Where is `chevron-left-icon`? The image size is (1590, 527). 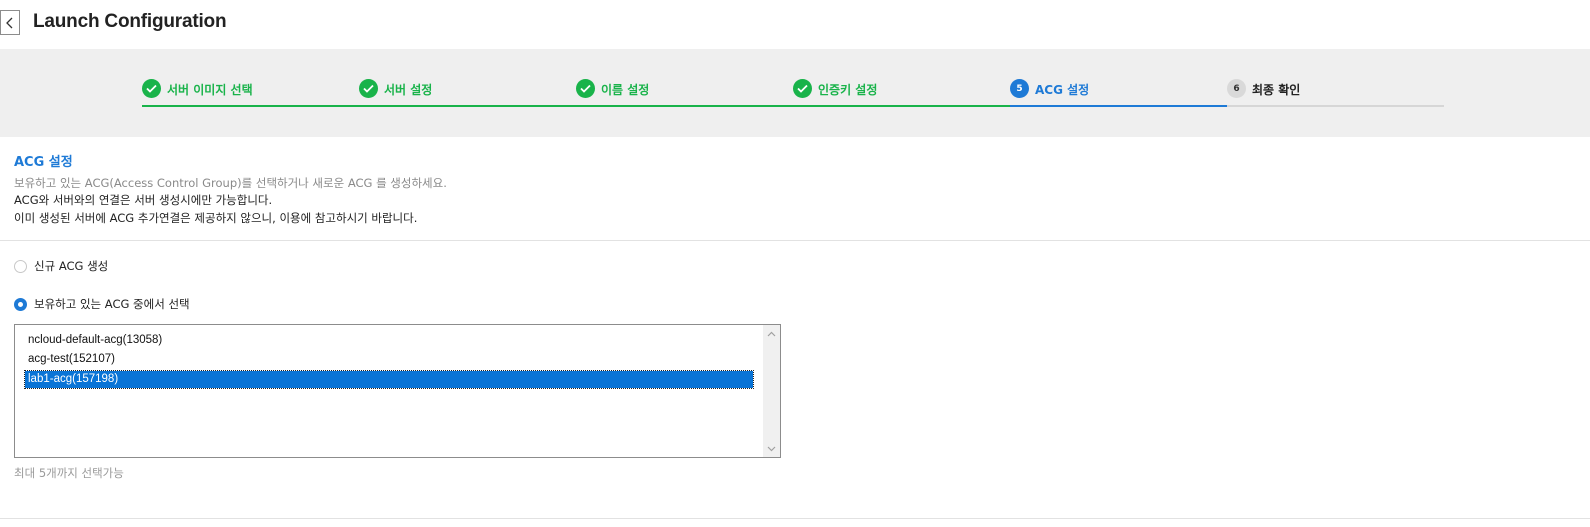
chevron-left-icon is located at coordinates (9, 22).